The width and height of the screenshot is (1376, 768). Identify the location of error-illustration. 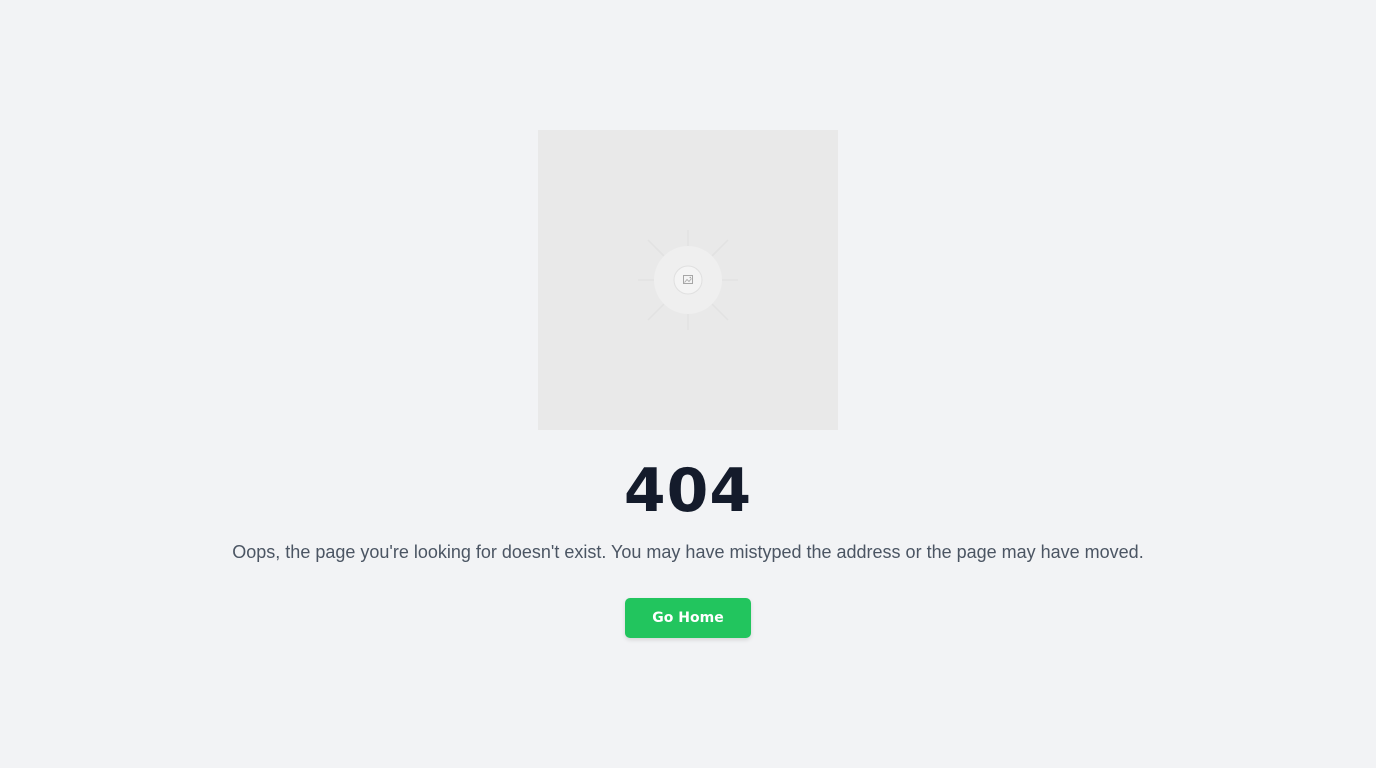
(688, 280).